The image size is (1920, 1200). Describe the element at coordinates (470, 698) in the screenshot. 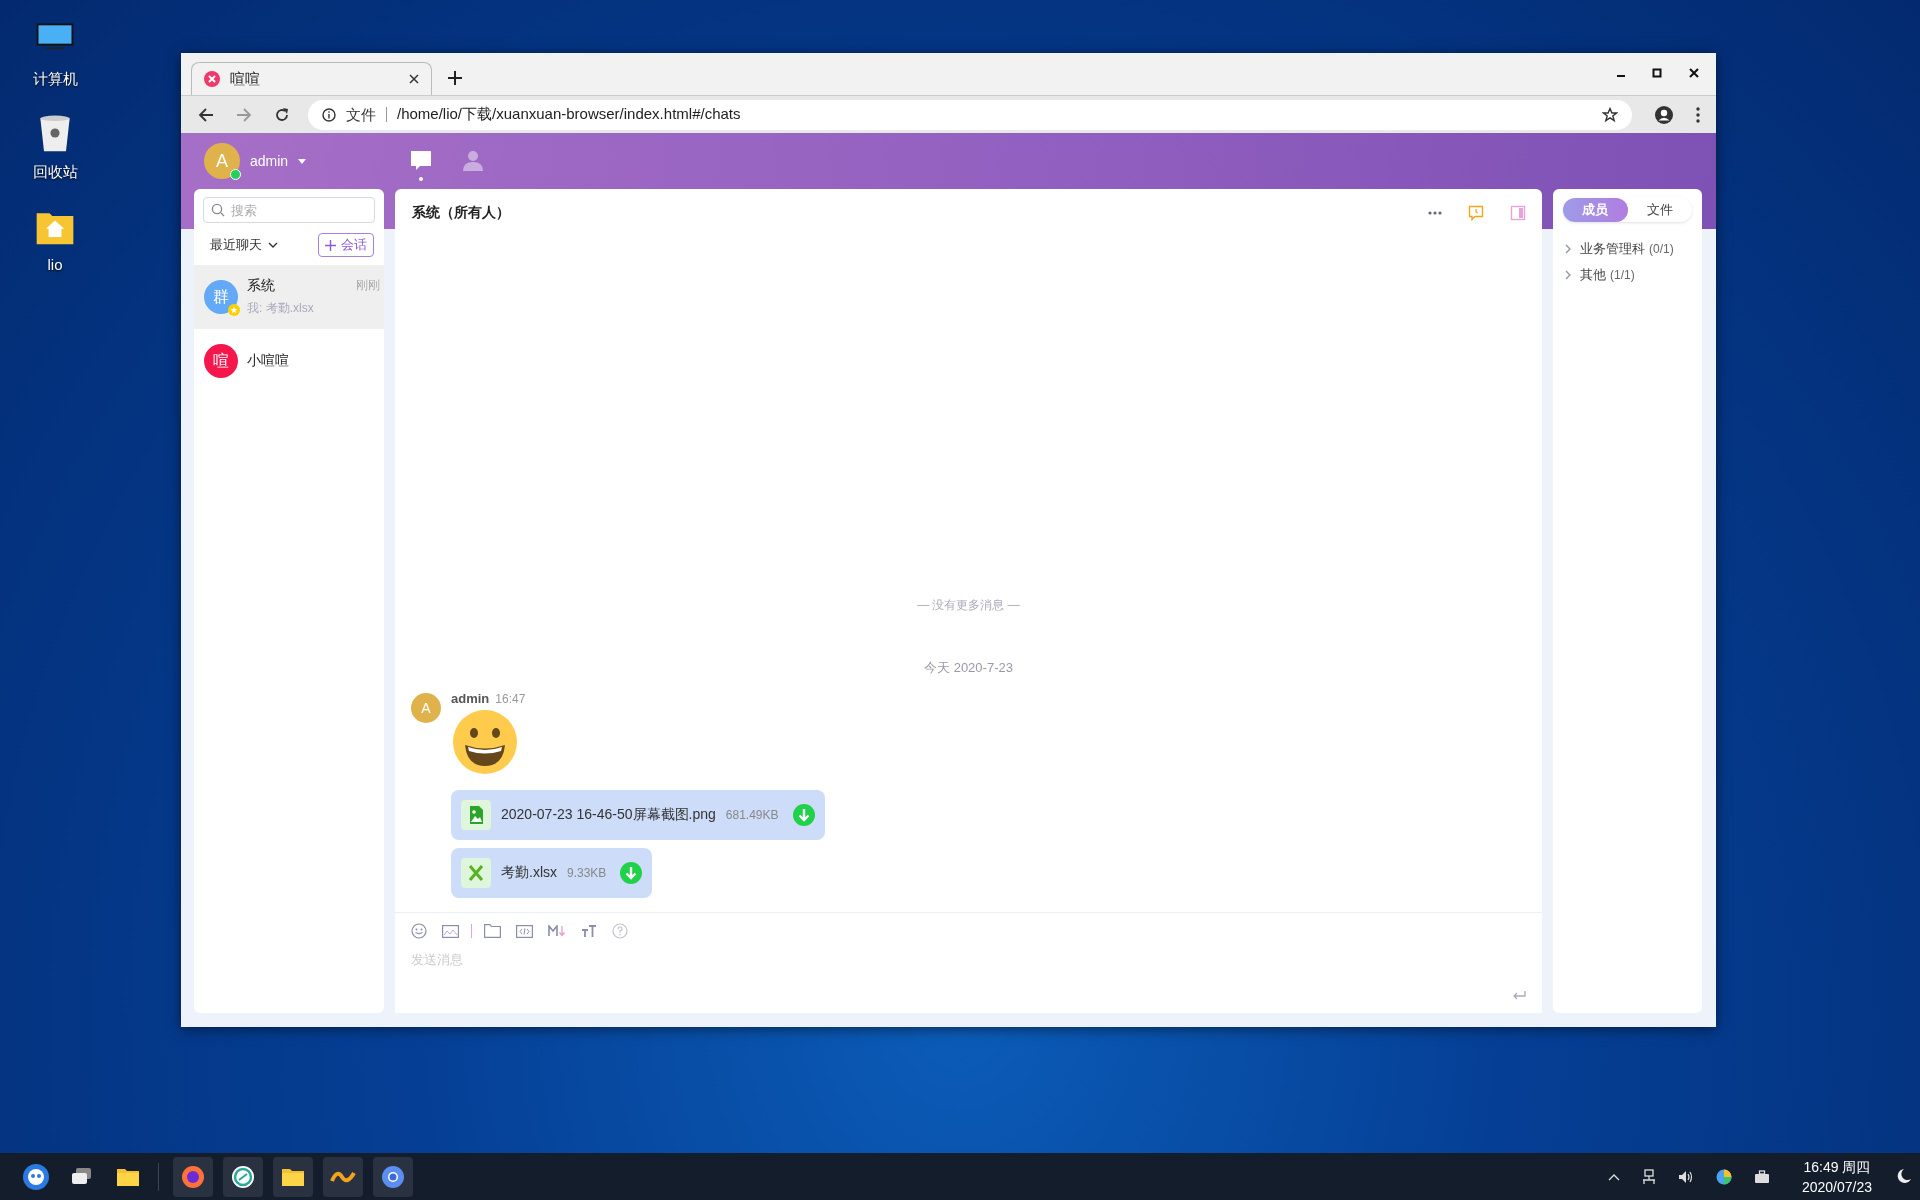

I see `sender-name: admin` at that location.